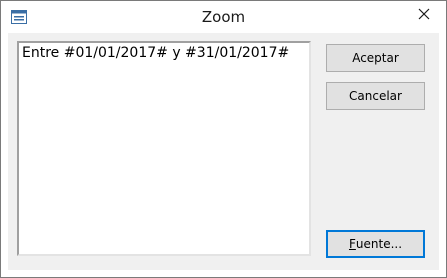 The image size is (447, 278). I want to click on close-button, so click(424, 14).